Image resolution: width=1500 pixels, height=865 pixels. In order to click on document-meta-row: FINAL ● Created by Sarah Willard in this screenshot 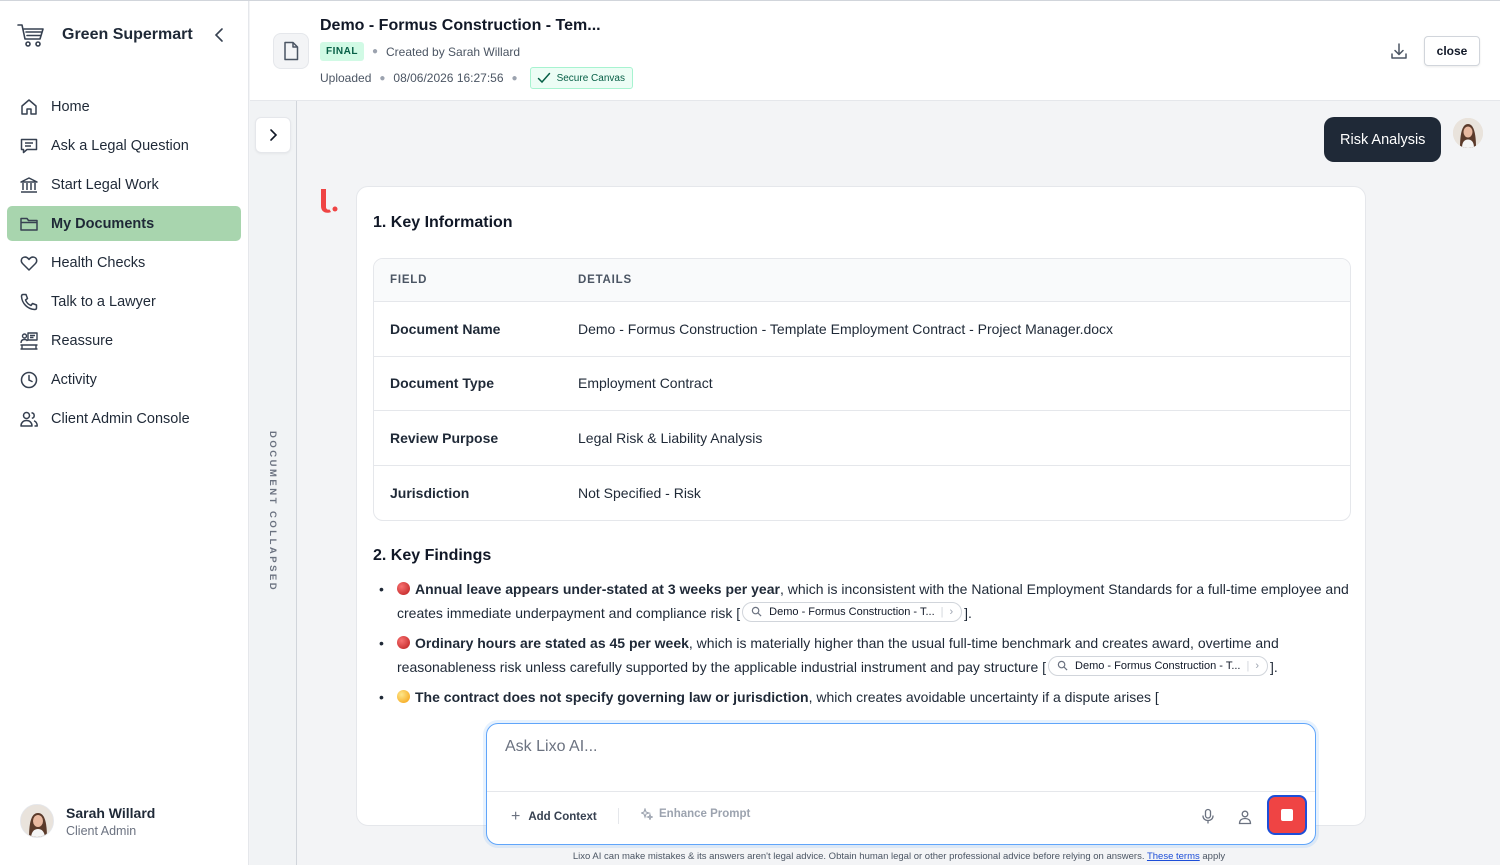, I will do `click(420, 51)`.